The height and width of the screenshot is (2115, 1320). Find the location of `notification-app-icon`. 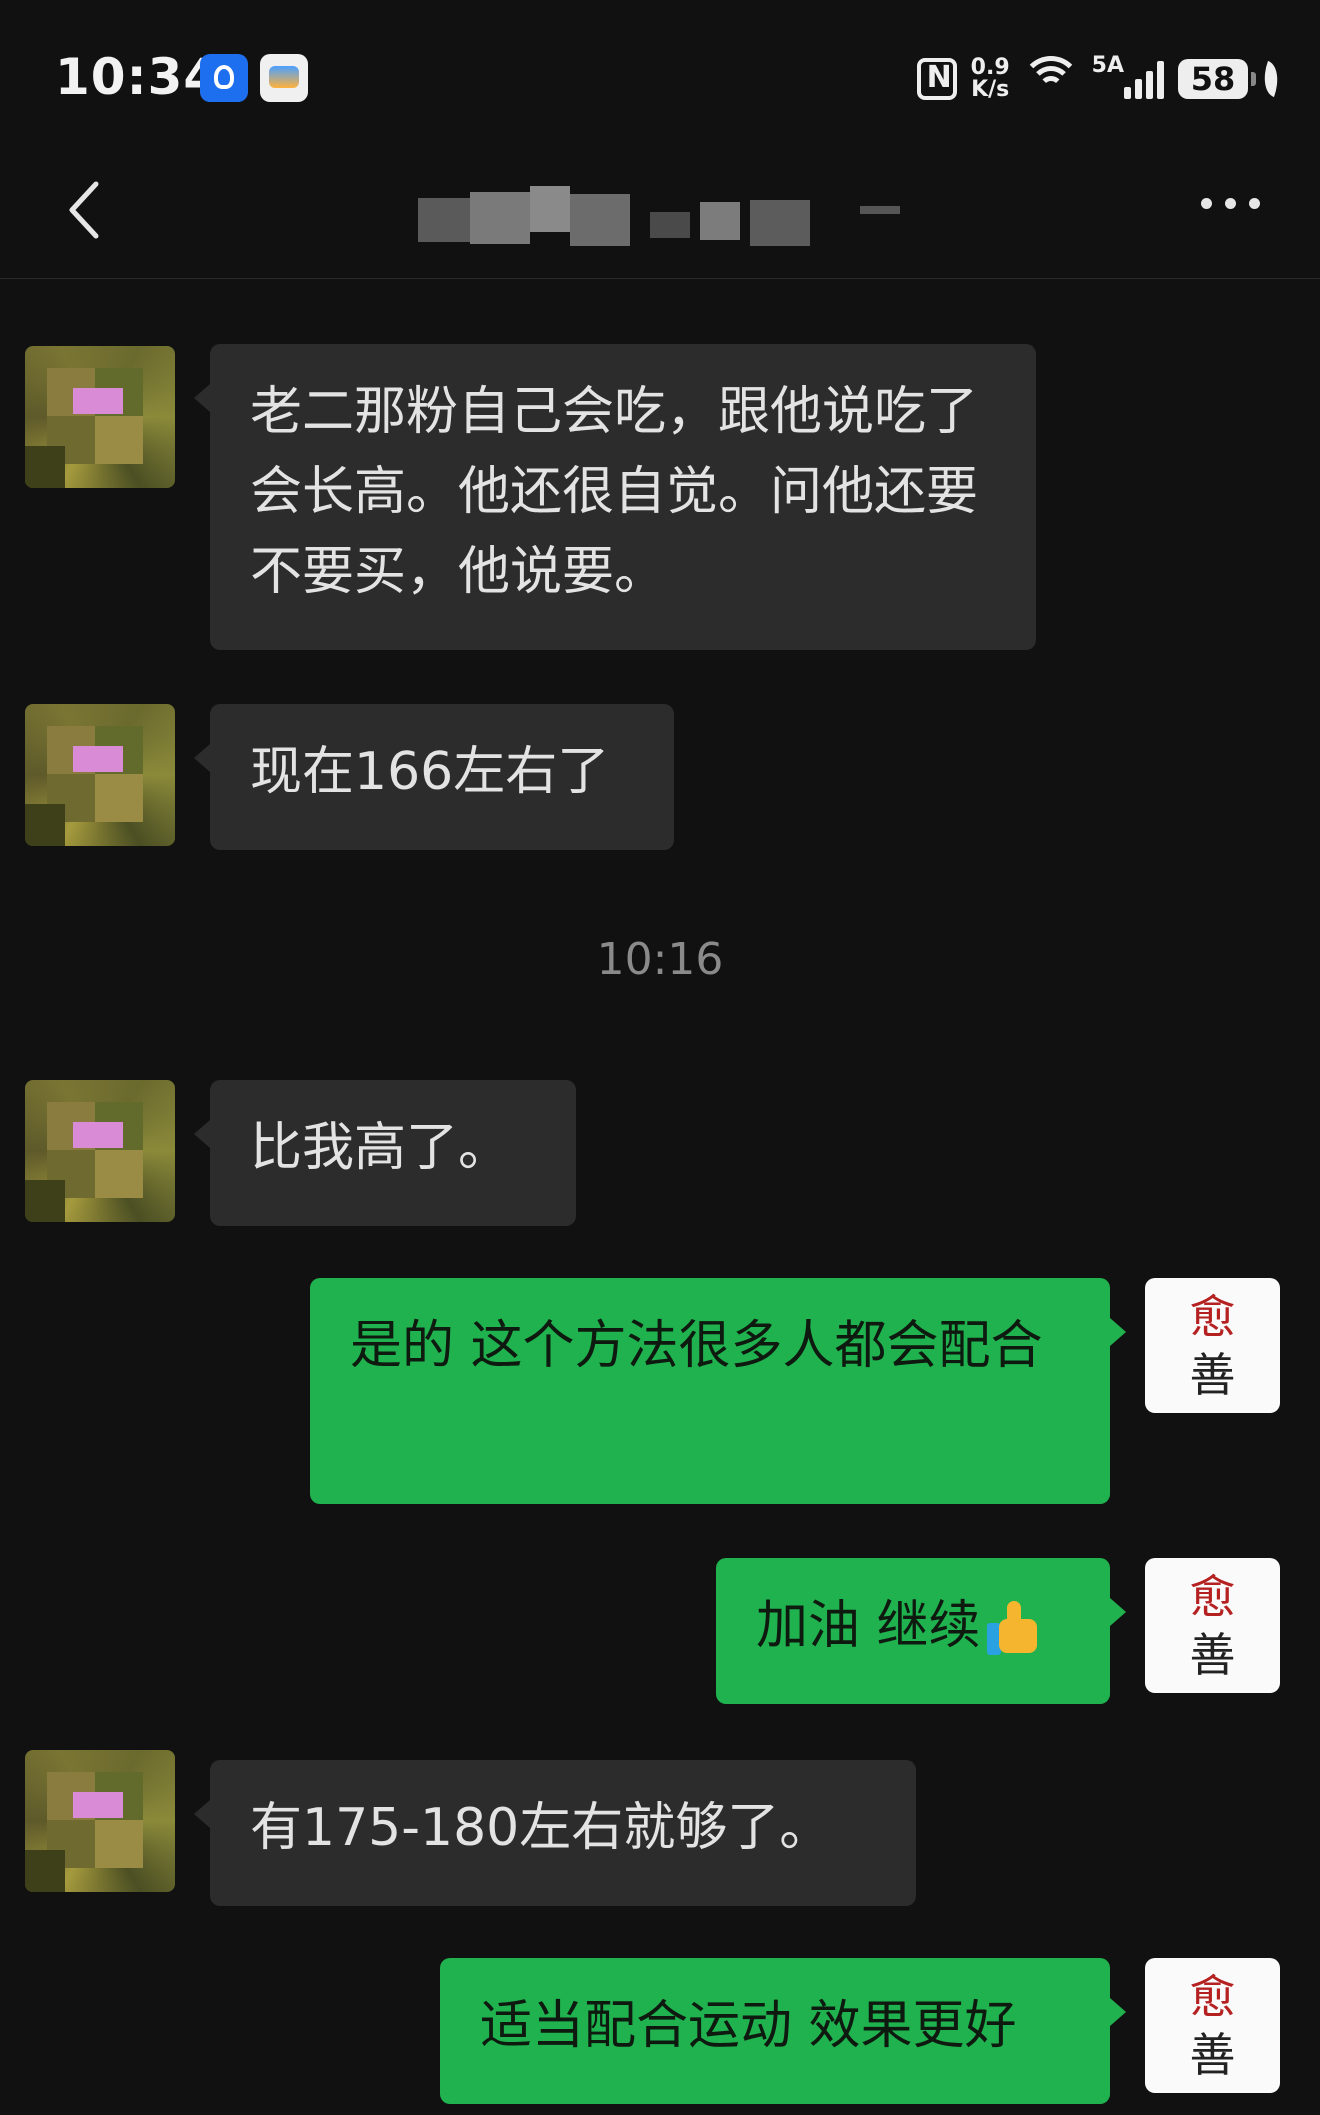

notification-app-icon is located at coordinates (284, 78).